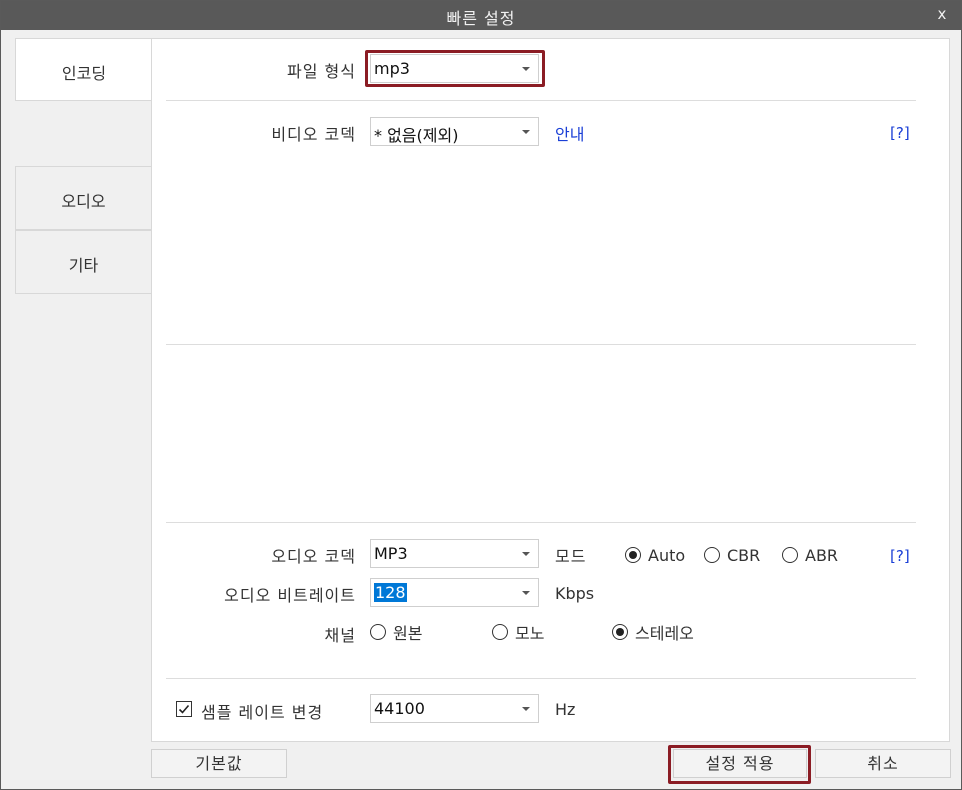 Image resolution: width=962 pixels, height=790 pixels. I want to click on audio-bitrate-label: 오디오 비트레이트, so click(290, 595).